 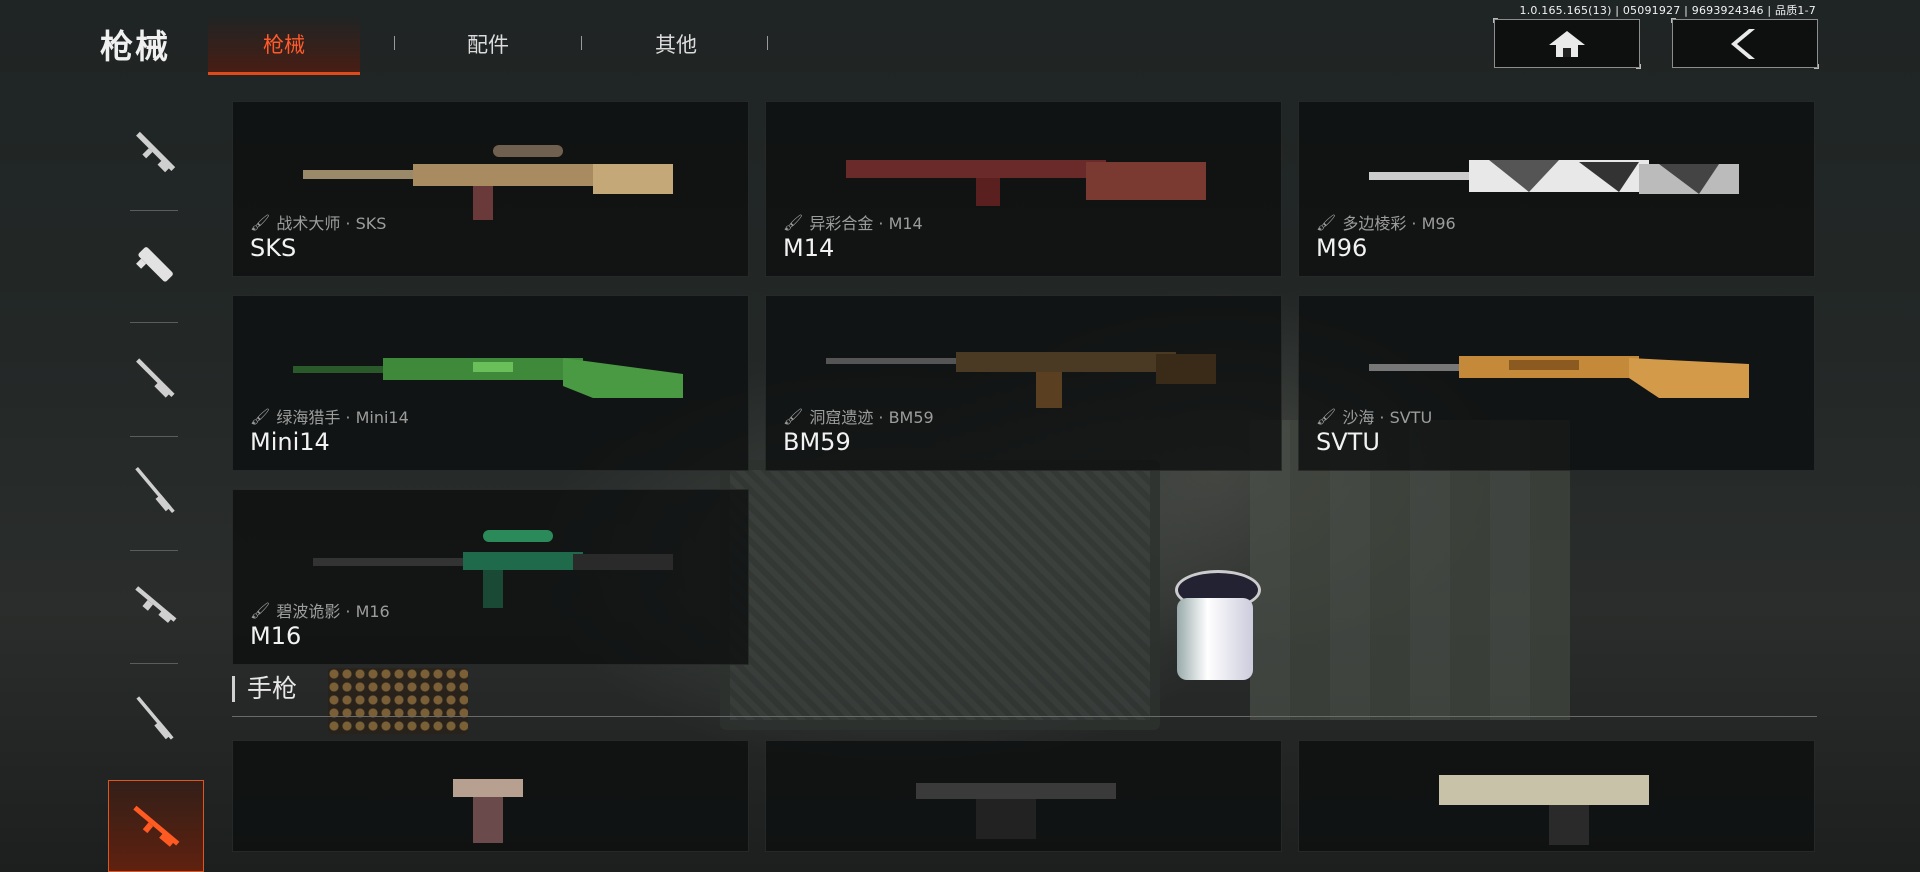 I want to click on skin-label: 🖌 碧波诡影 · M16, so click(x=320, y=611).